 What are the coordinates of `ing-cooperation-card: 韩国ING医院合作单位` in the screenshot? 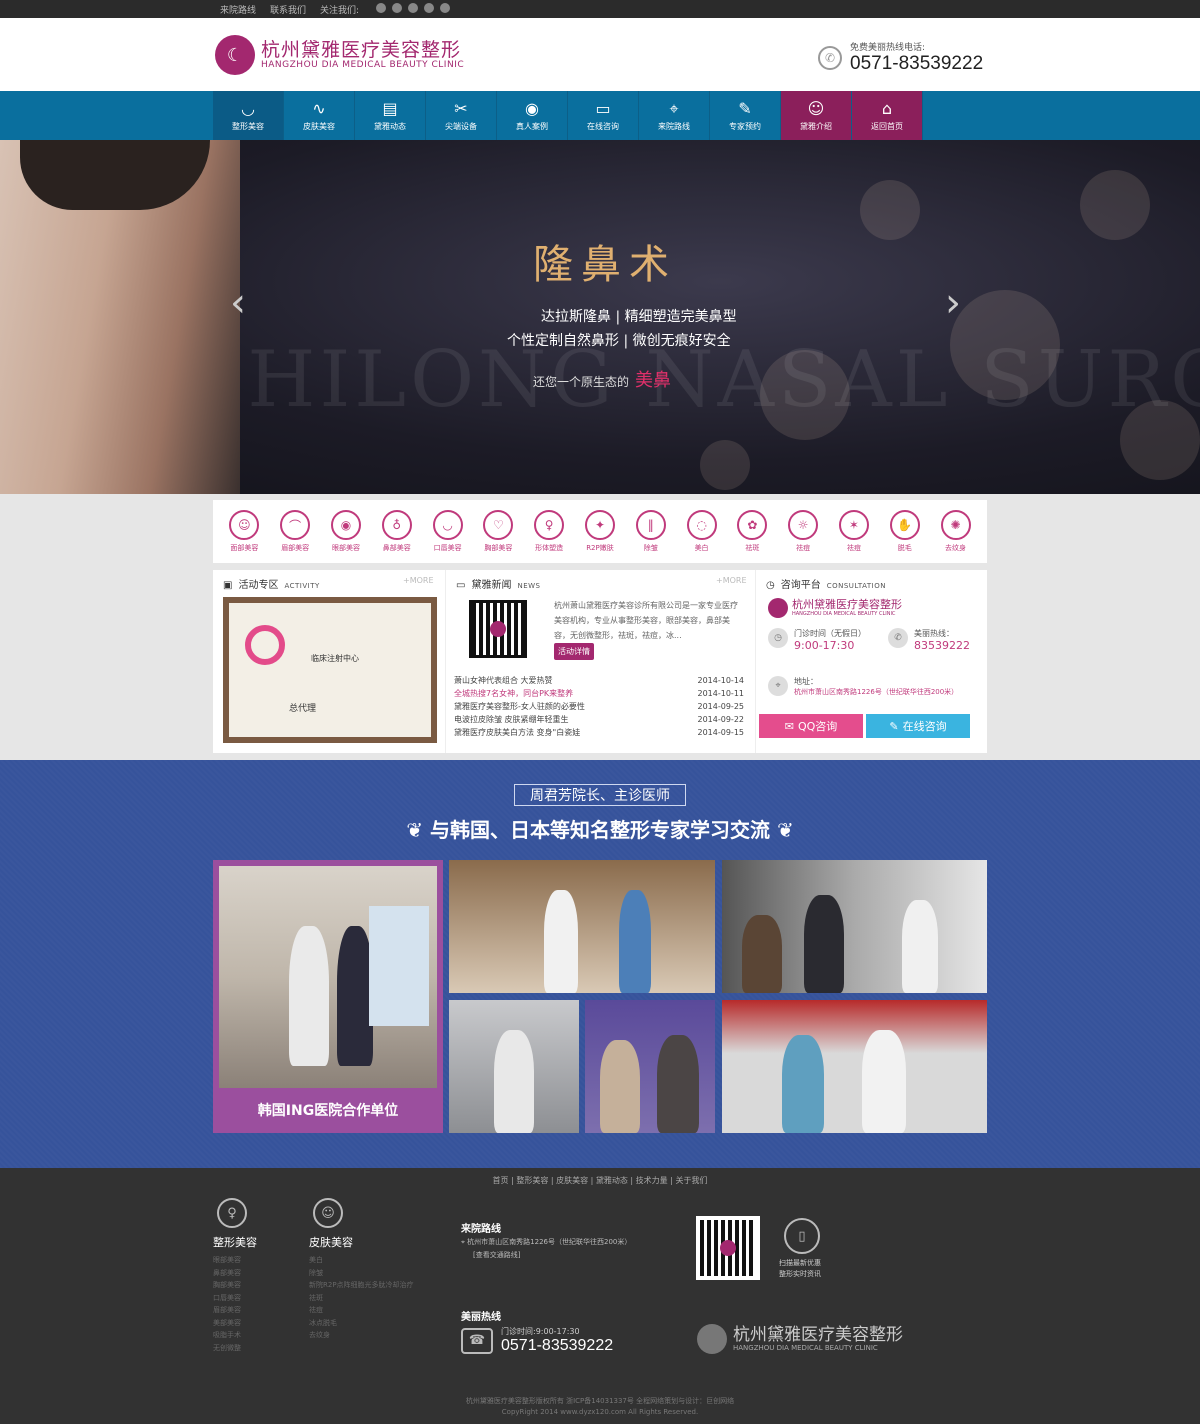 It's located at (328, 996).